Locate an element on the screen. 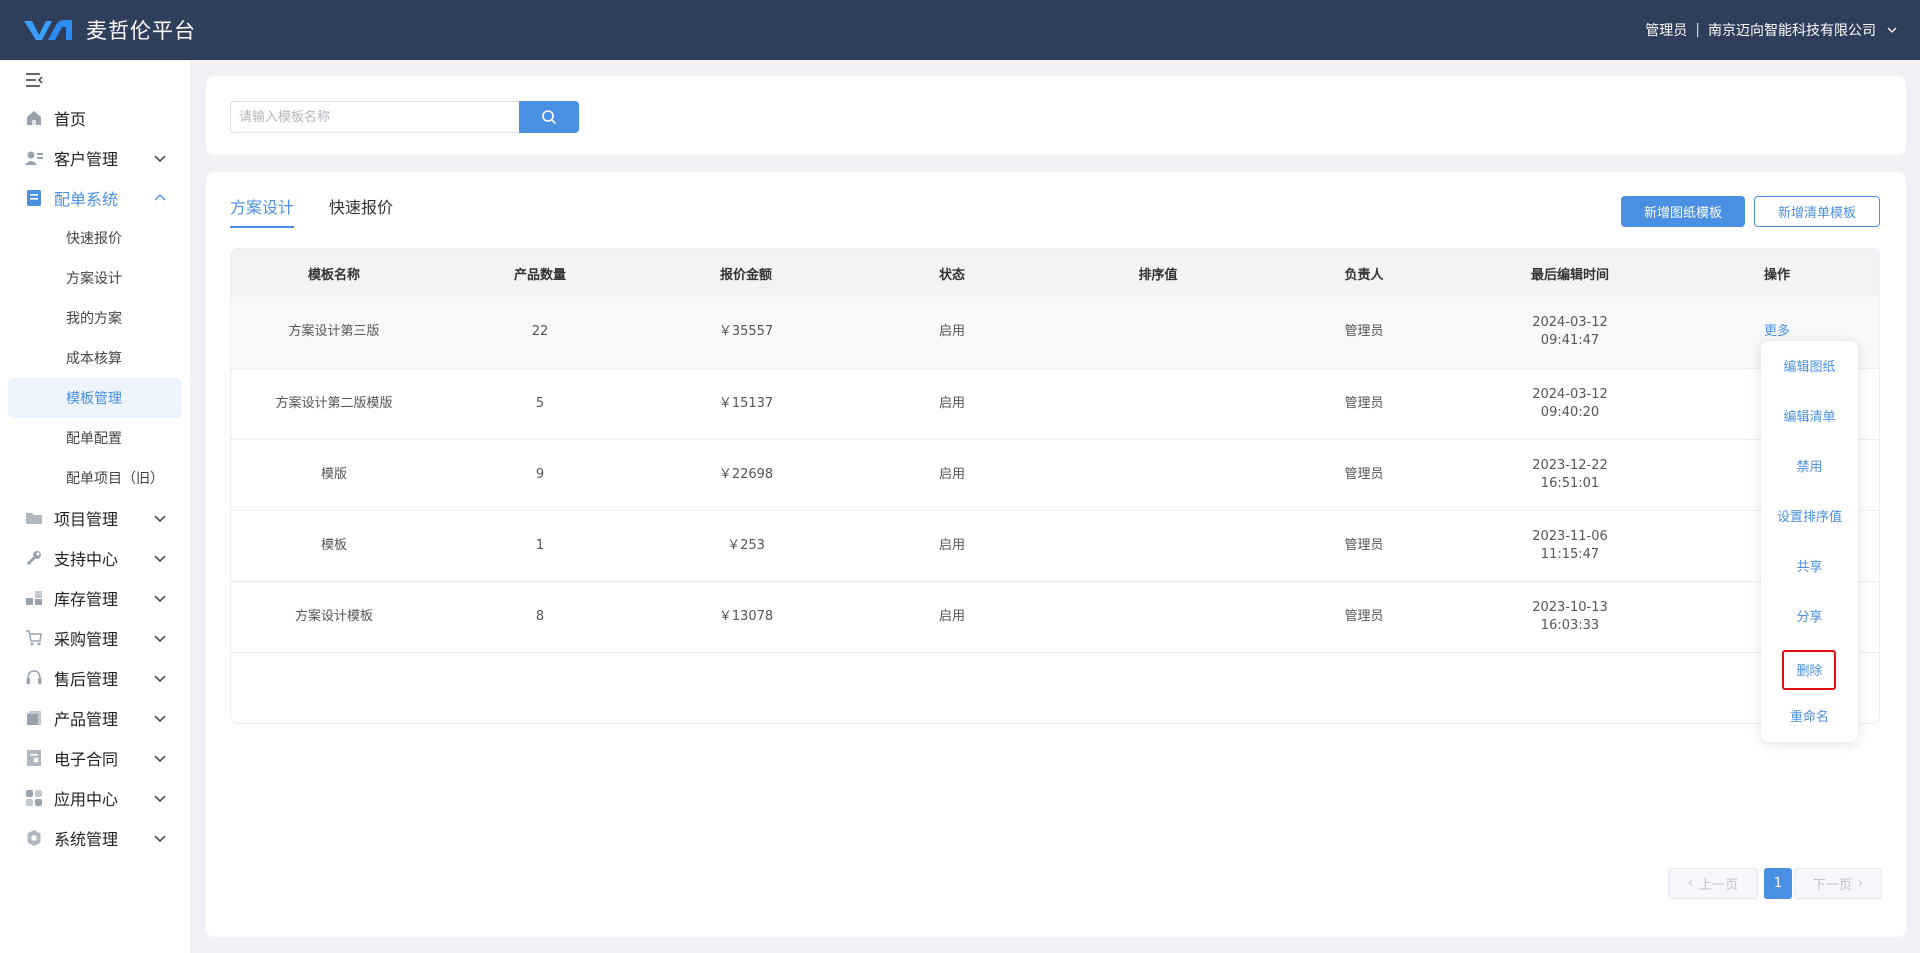 The image size is (1920, 953). edit-date: 2023-12-22 is located at coordinates (1570, 465).